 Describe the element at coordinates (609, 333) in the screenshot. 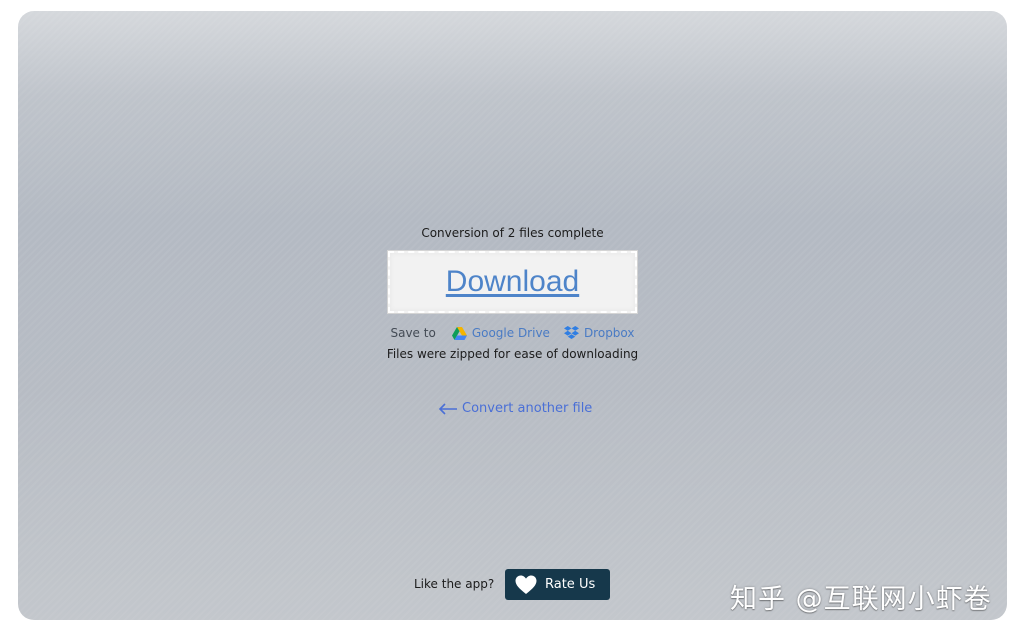

I see `dropbox-label: Dropbox` at that location.